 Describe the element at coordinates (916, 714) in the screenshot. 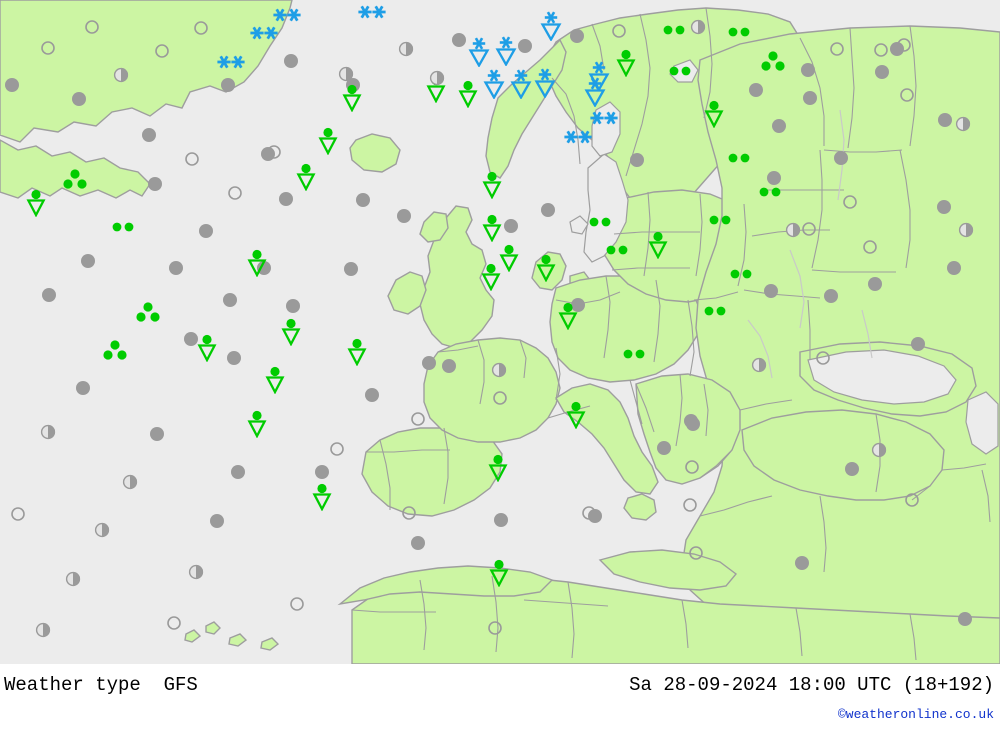

I see `copyright-label: ©weatheronline.co.uk` at that location.